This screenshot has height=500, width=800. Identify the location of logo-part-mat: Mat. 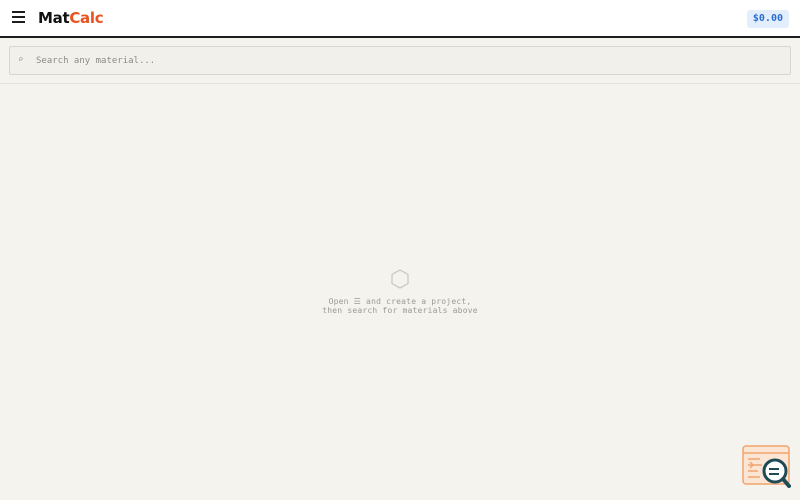
(54, 18).